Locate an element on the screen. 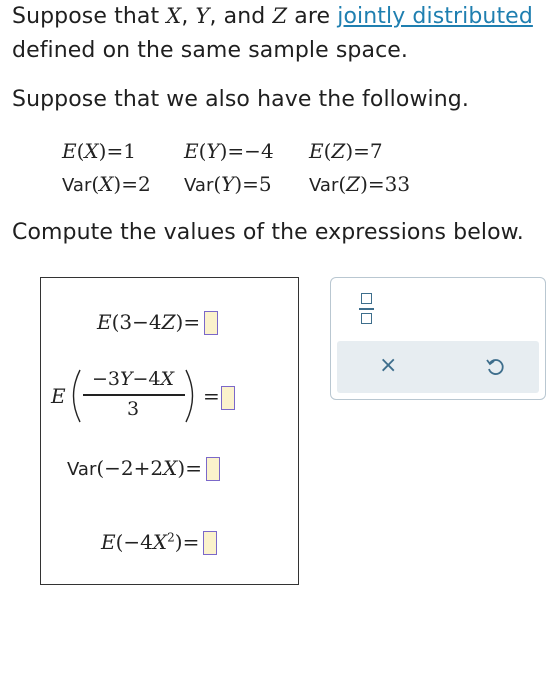  intro-sep: , is located at coordinates (188, 16).